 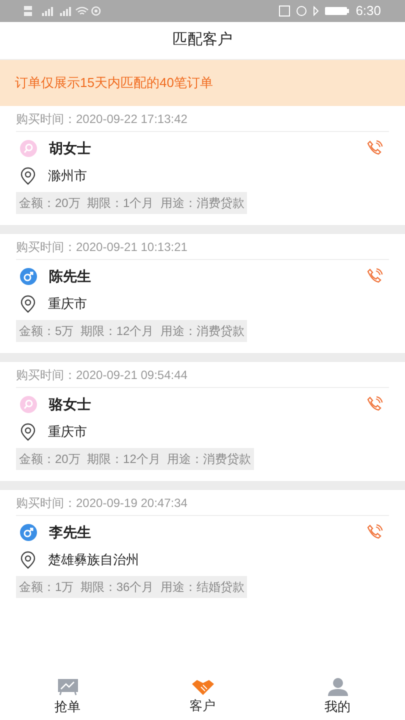 What do you see at coordinates (315, 11) in the screenshot?
I see `bluetooth-icon` at bounding box center [315, 11].